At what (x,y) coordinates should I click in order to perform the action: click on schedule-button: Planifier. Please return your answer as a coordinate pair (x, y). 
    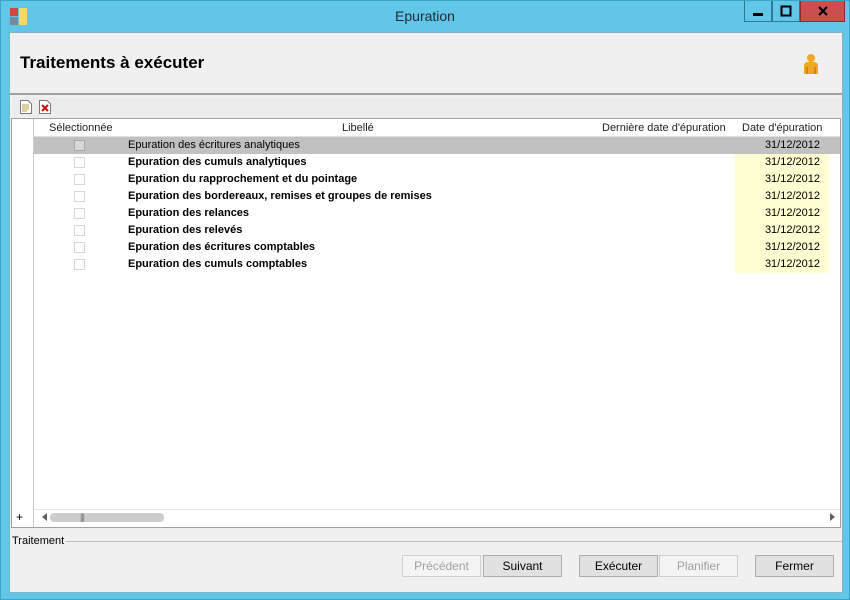
    Looking at the image, I should click on (698, 566).